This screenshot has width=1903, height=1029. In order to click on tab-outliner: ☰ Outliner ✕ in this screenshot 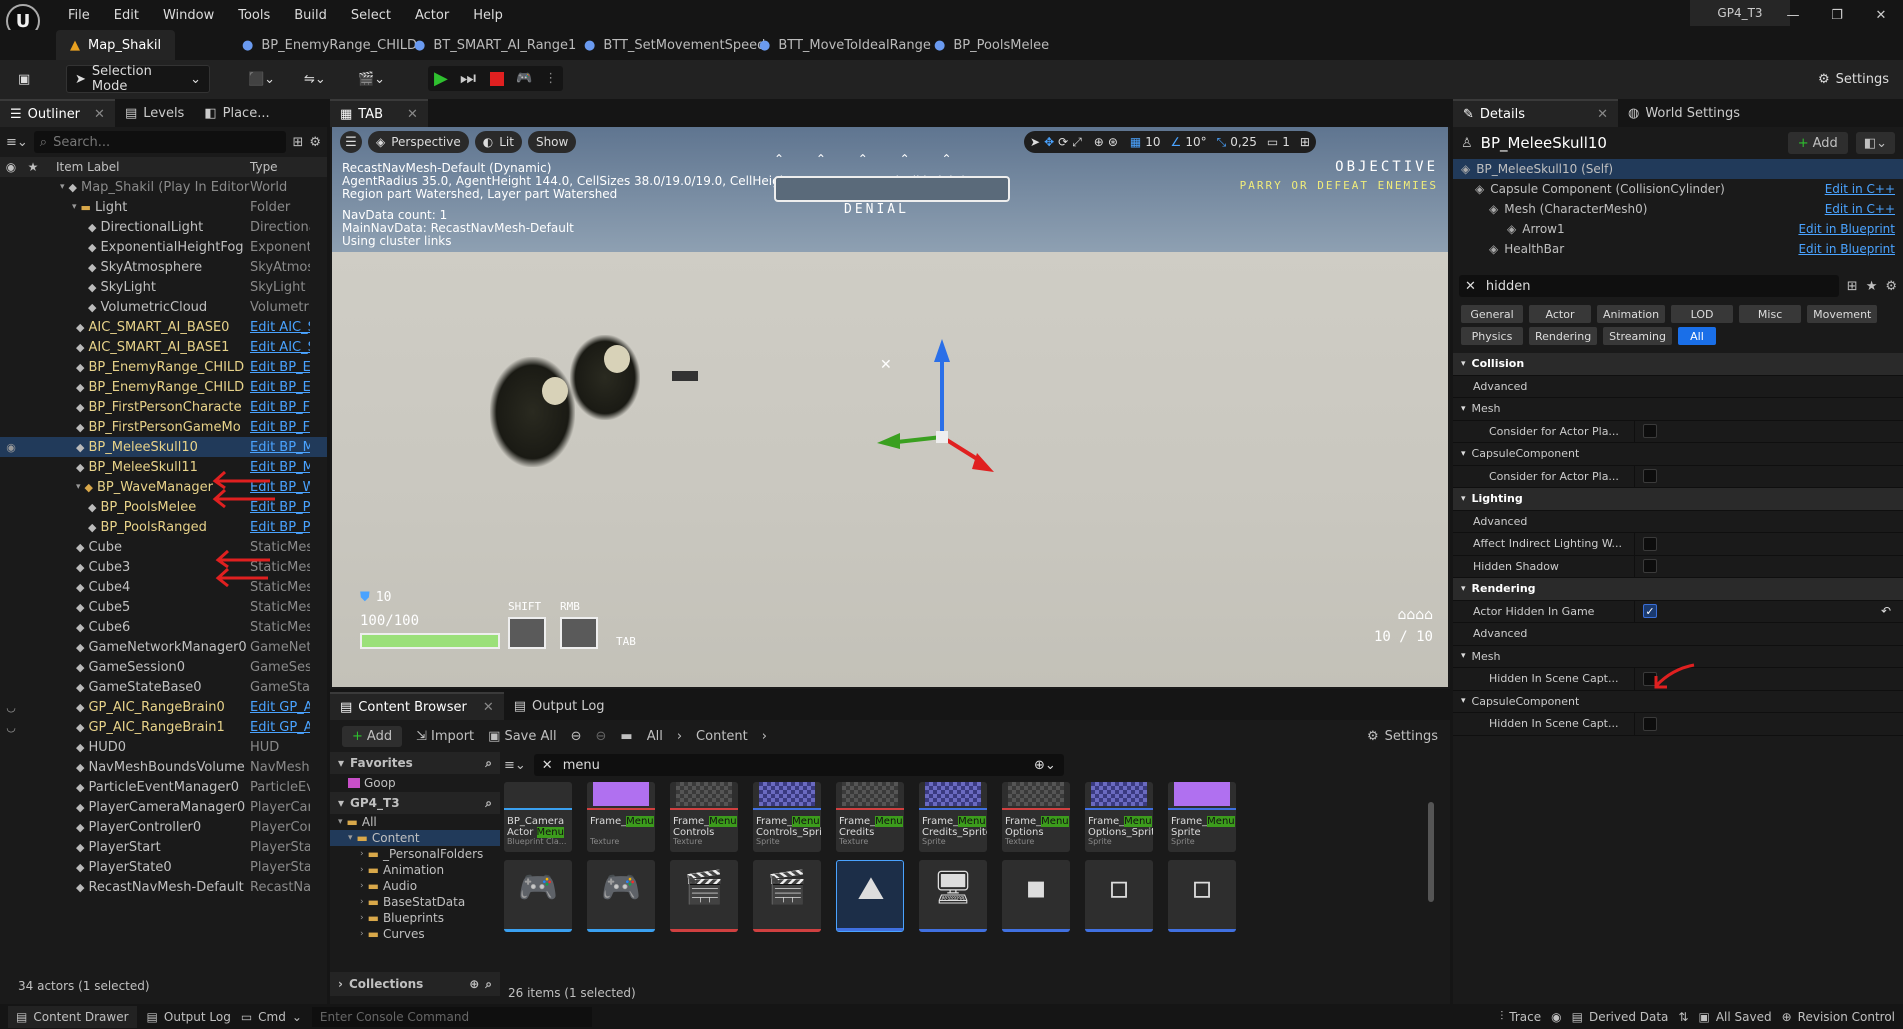, I will do `click(57, 113)`.